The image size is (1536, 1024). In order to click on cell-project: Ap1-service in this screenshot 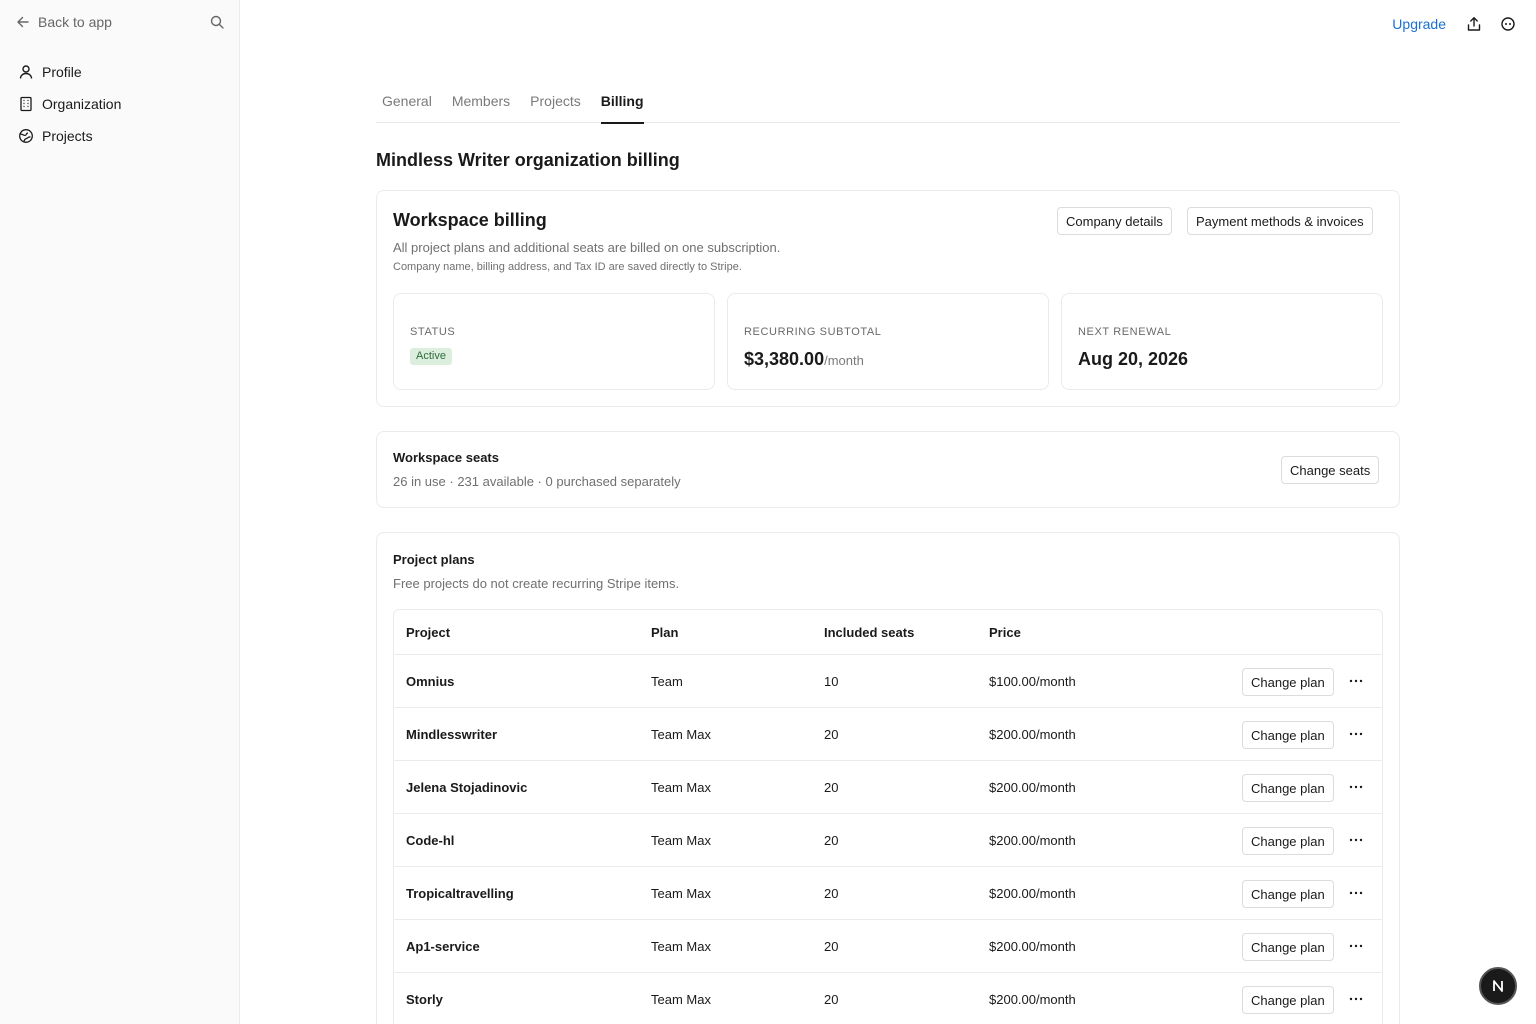, I will do `click(443, 946)`.